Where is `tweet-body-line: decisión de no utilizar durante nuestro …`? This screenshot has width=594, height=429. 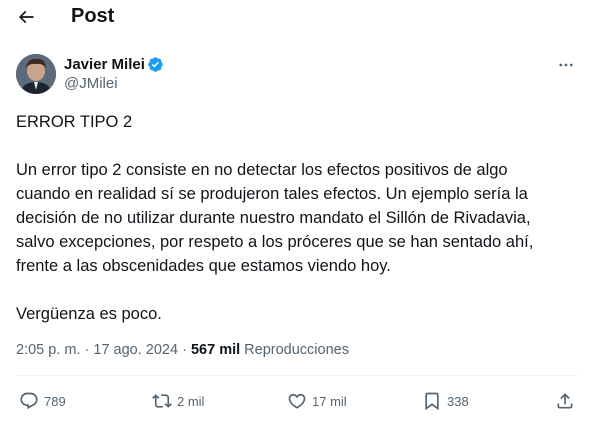 tweet-body-line: decisión de no utilizar durante nuestro … is located at coordinates (273, 218).